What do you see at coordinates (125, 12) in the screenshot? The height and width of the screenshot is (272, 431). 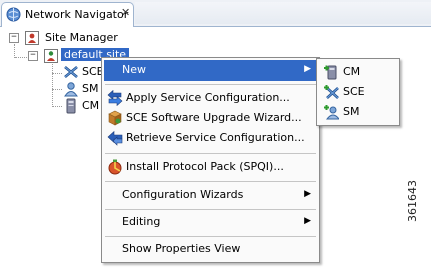 I see `close-icon: ✕` at bounding box center [125, 12].